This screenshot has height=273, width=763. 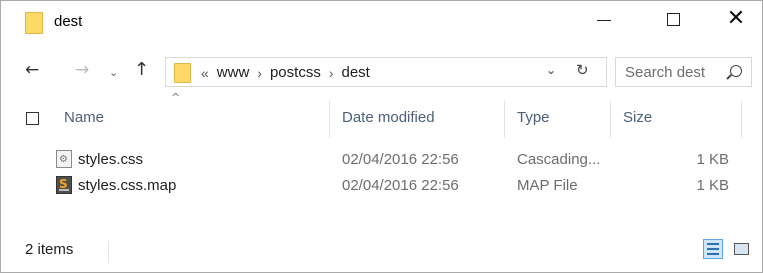 I want to click on recent-locations-chevron-icon: ⌄, so click(x=113, y=73).